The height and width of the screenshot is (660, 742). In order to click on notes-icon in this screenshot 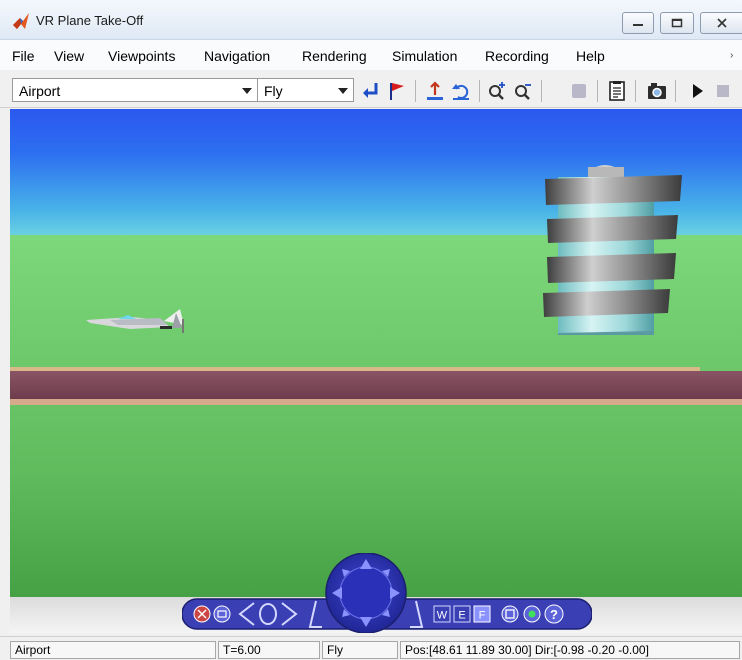, I will do `click(617, 91)`.